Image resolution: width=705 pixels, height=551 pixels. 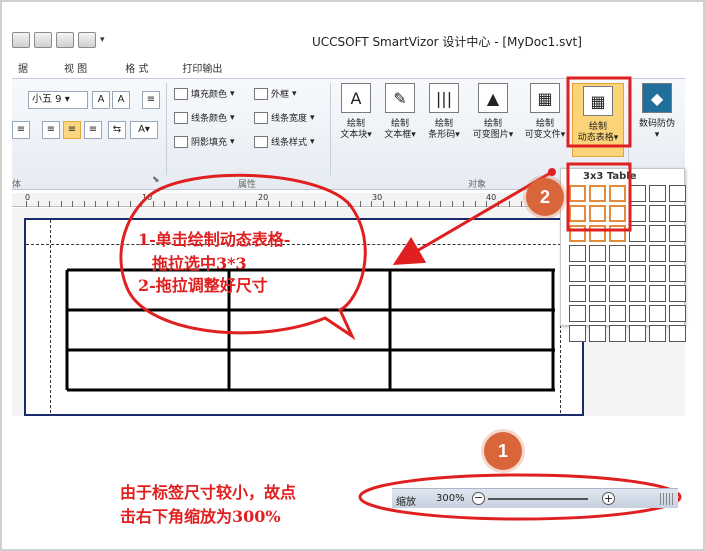 What do you see at coordinates (203, 285) in the screenshot?
I see `annotation-bubble-line3: 2-拖拉调整好尺寸` at bounding box center [203, 285].